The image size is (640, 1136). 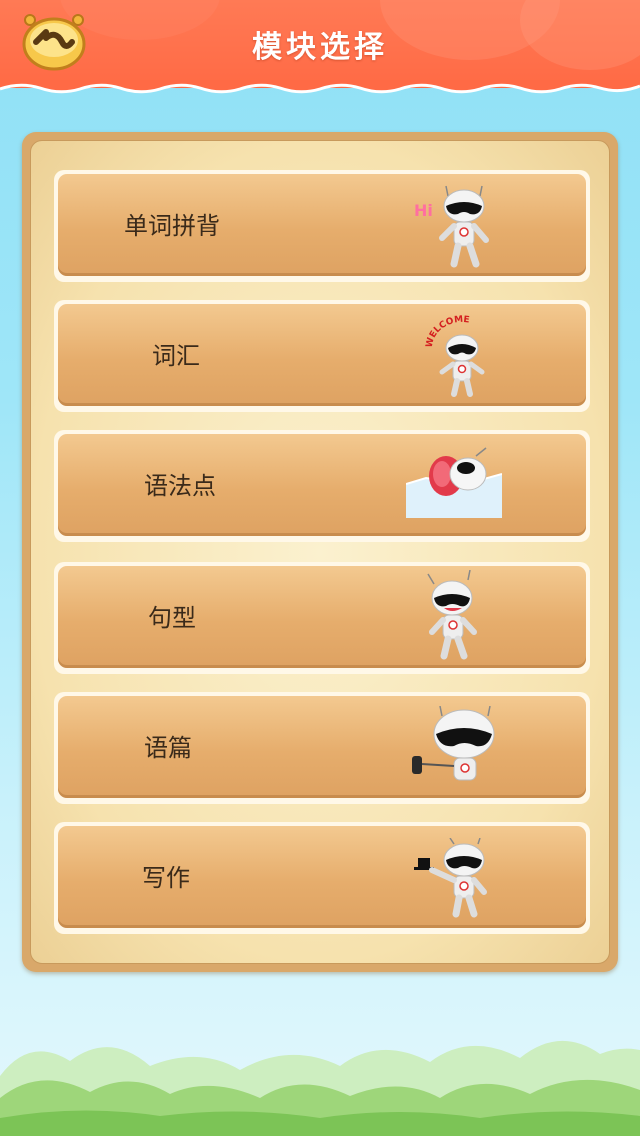 I want to click on module-button-word-spelling: 单词拼背 Hi, so click(x=322, y=226).